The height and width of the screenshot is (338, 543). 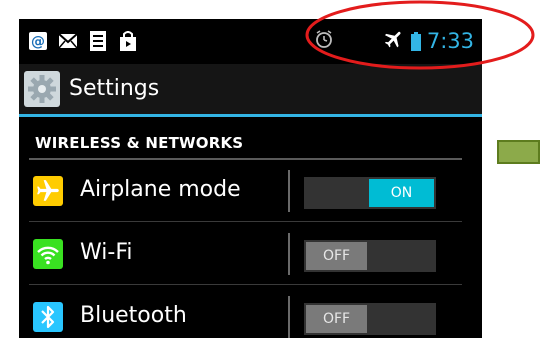 What do you see at coordinates (82, 41) in the screenshot?
I see `notification-icons: @` at bounding box center [82, 41].